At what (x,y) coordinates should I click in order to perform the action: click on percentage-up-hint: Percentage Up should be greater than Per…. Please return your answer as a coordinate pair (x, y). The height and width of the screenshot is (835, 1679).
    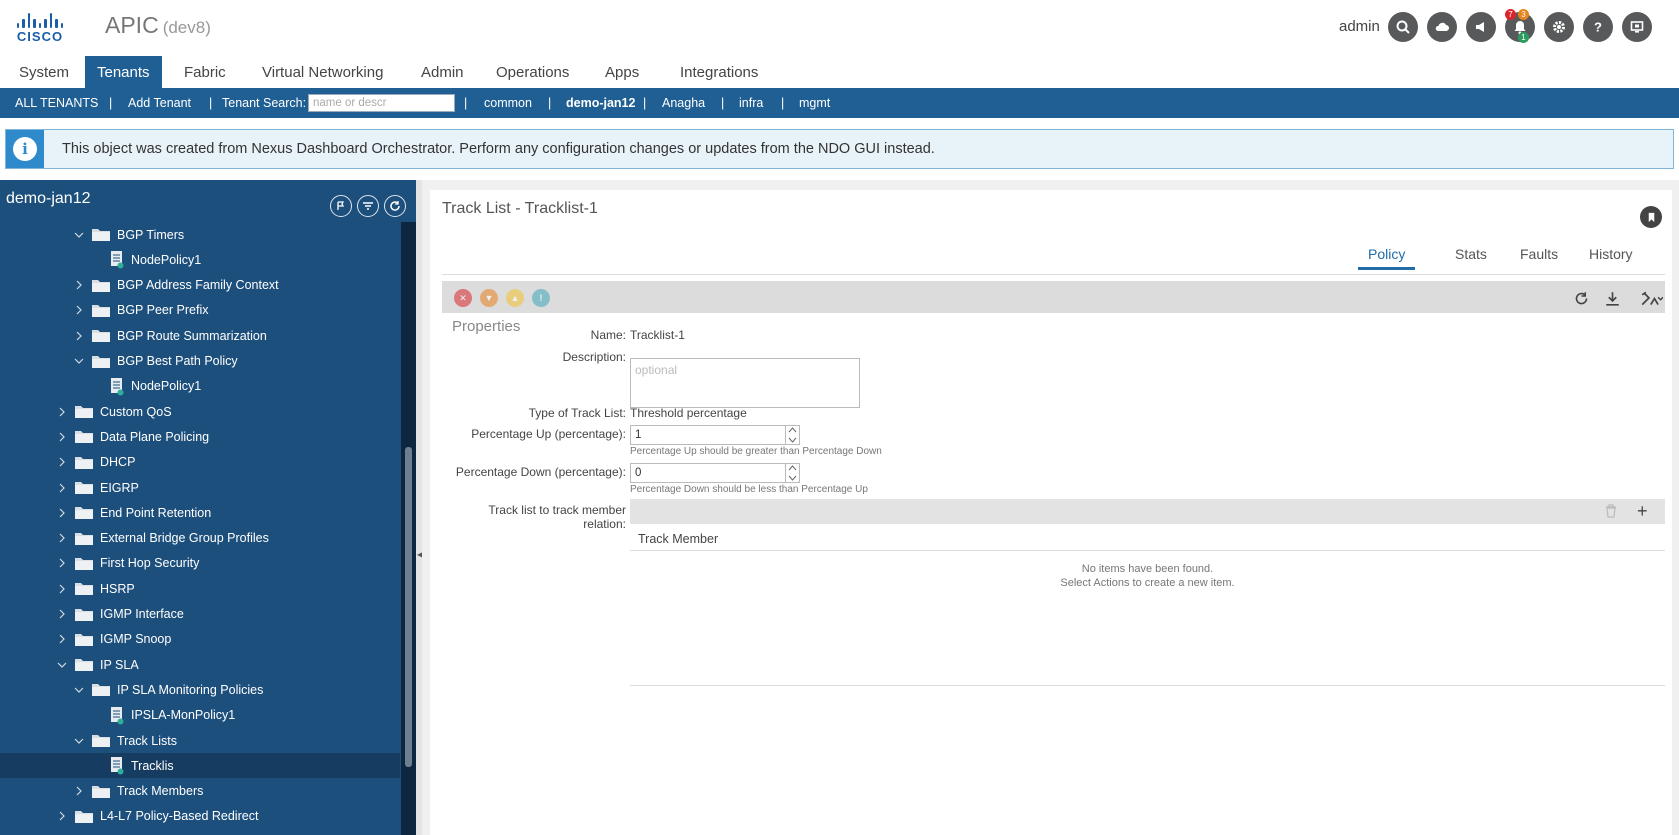
    Looking at the image, I should click on (756, 451).